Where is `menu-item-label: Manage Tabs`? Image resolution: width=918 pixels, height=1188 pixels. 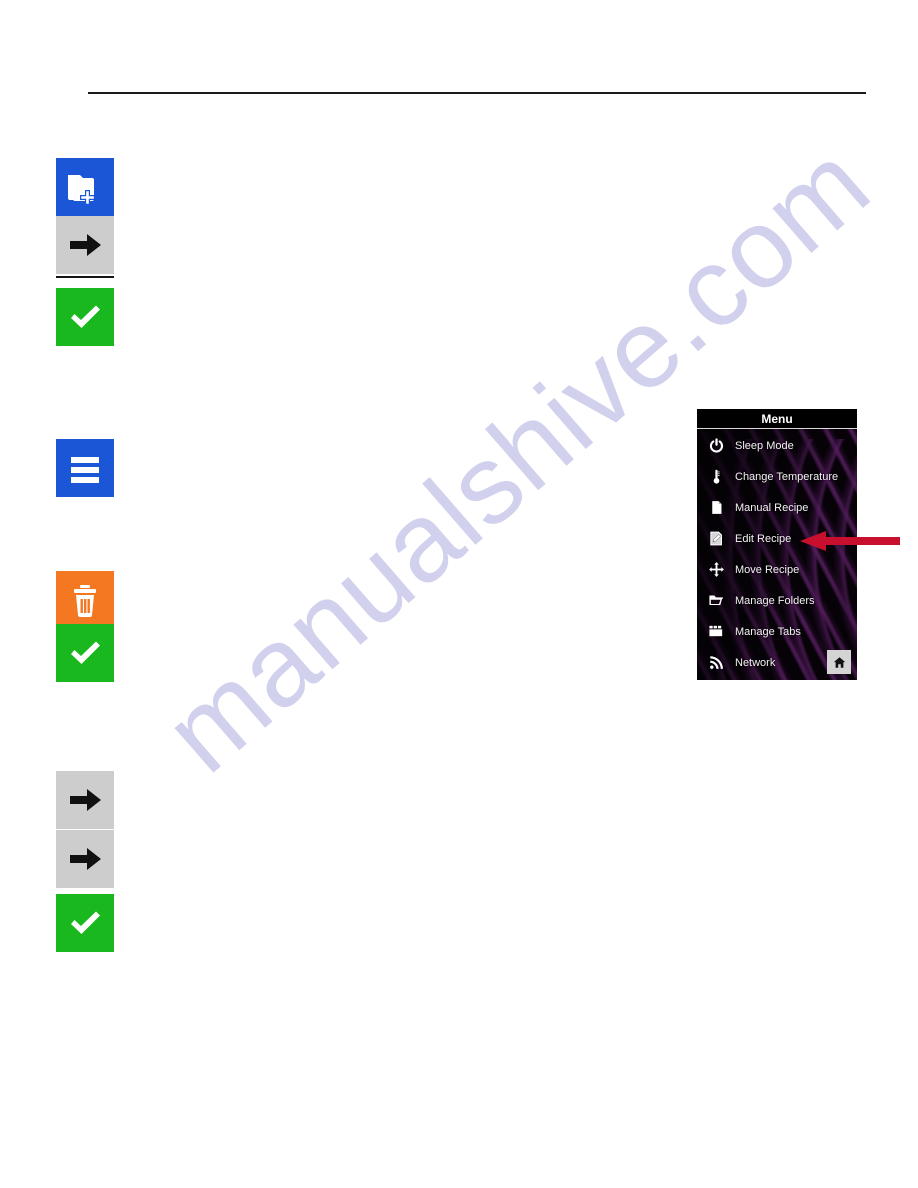 menu-item-label: Manage Tabs is located at coordinates (768, 631).